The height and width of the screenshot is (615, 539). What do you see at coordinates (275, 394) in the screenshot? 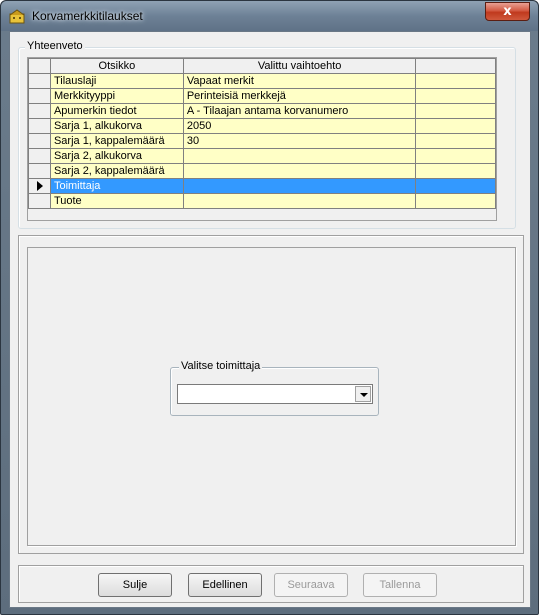
I see `supplier-combobox` at bounding box center [275, 394].